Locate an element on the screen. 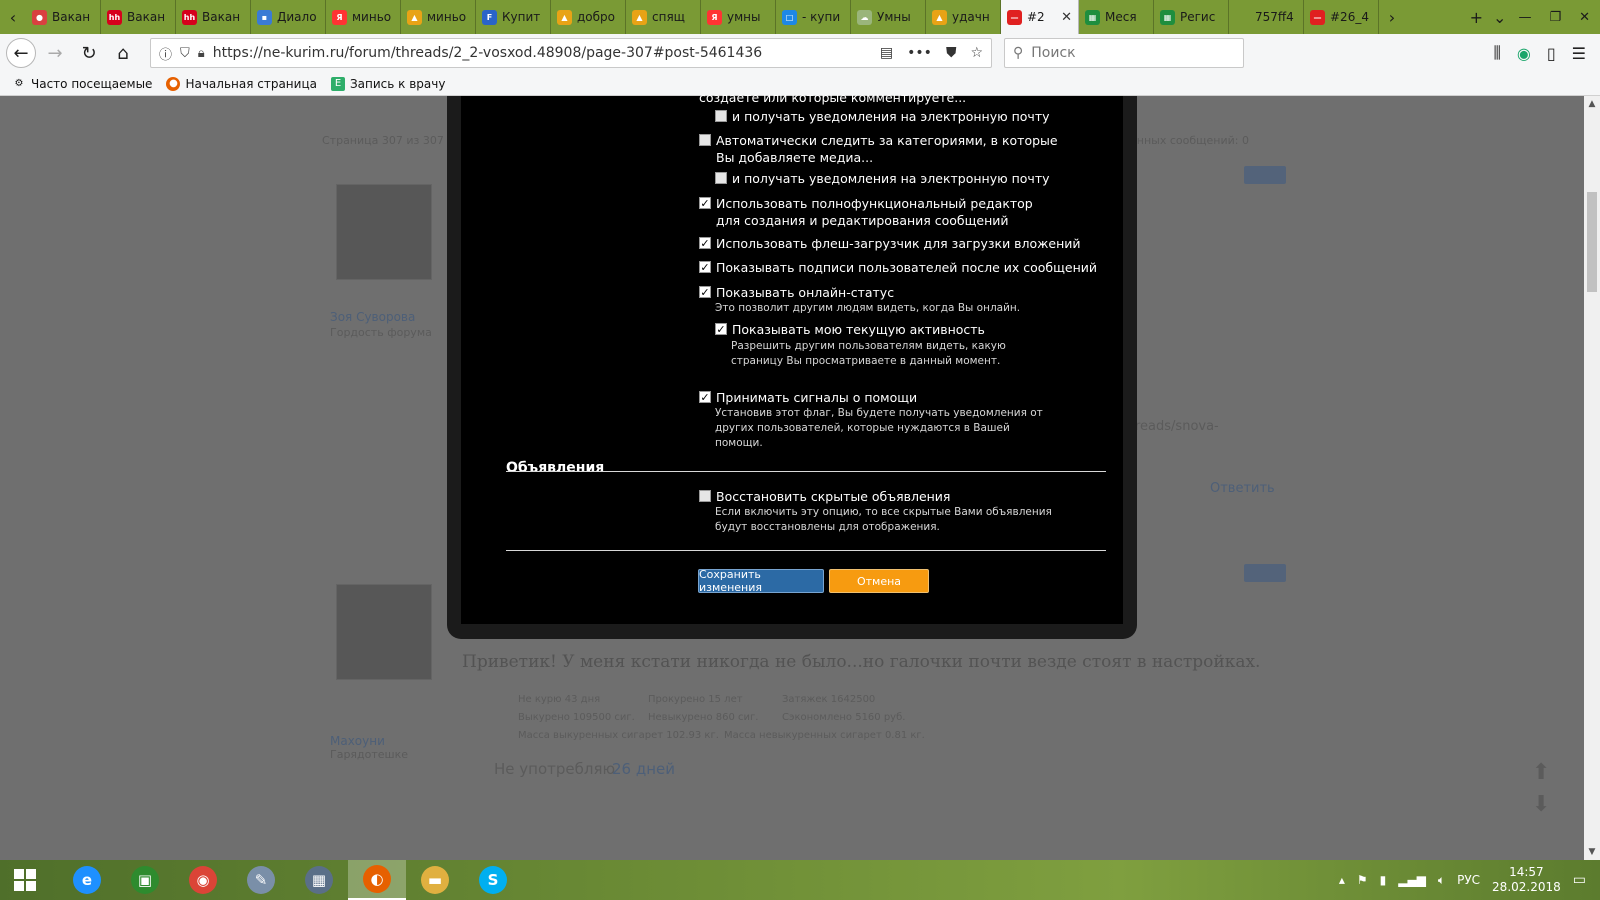 This screenshot has width=1600, height=900. tab-14: ▦ Меся is located at coordinates (1116, 17).